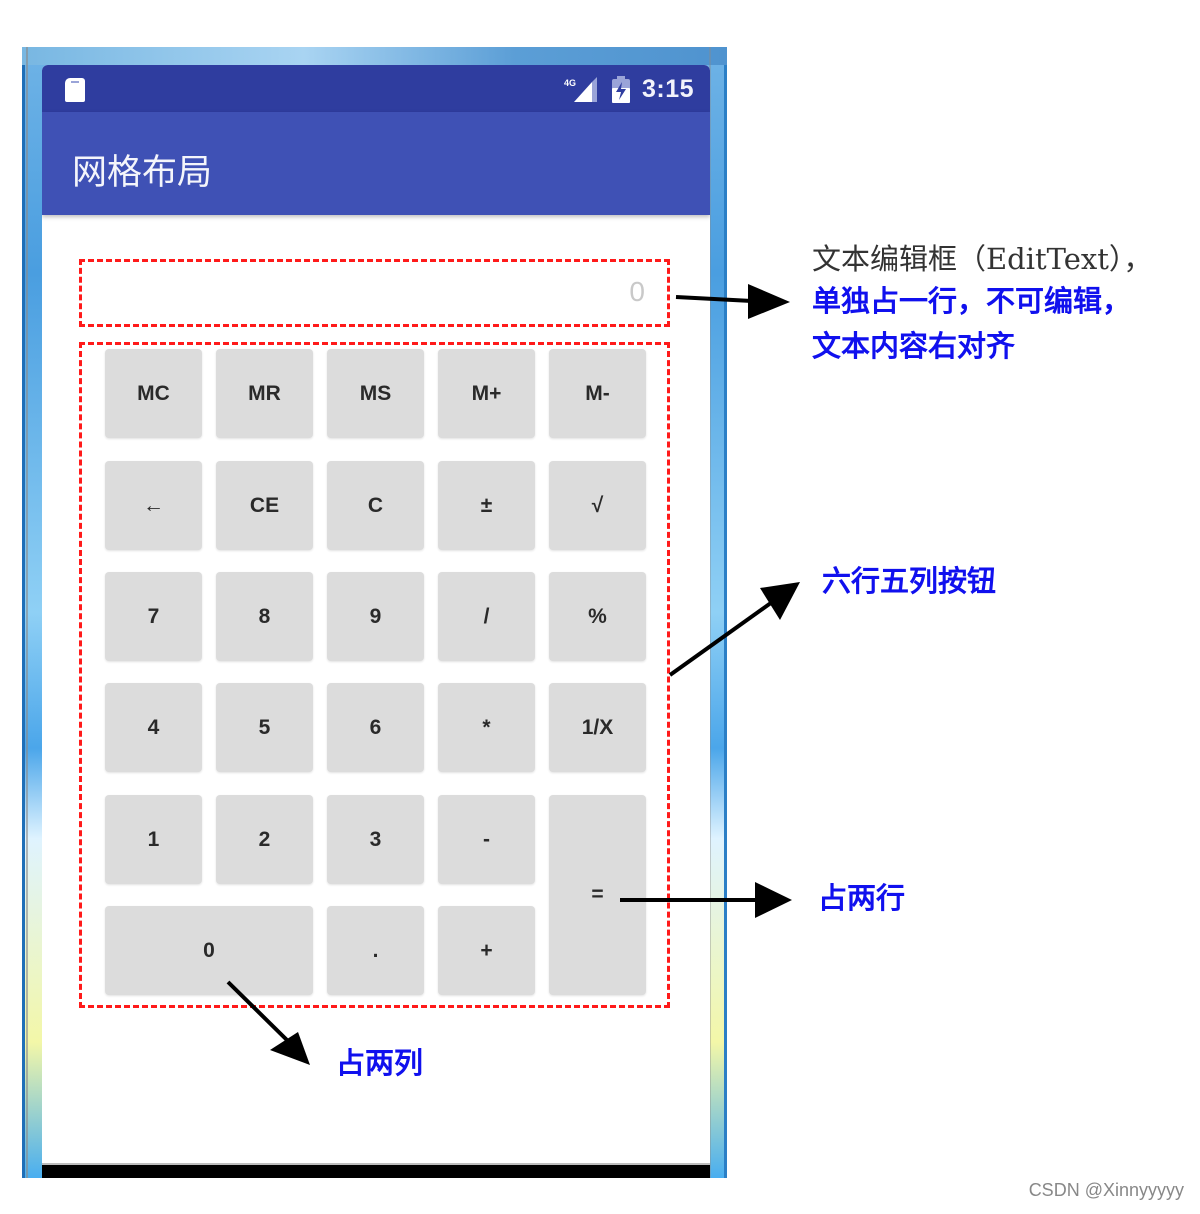 Image resolution: width=1200 pixels, height=1214 pixels. I want to click on button-label: 9, so click(375, 616).